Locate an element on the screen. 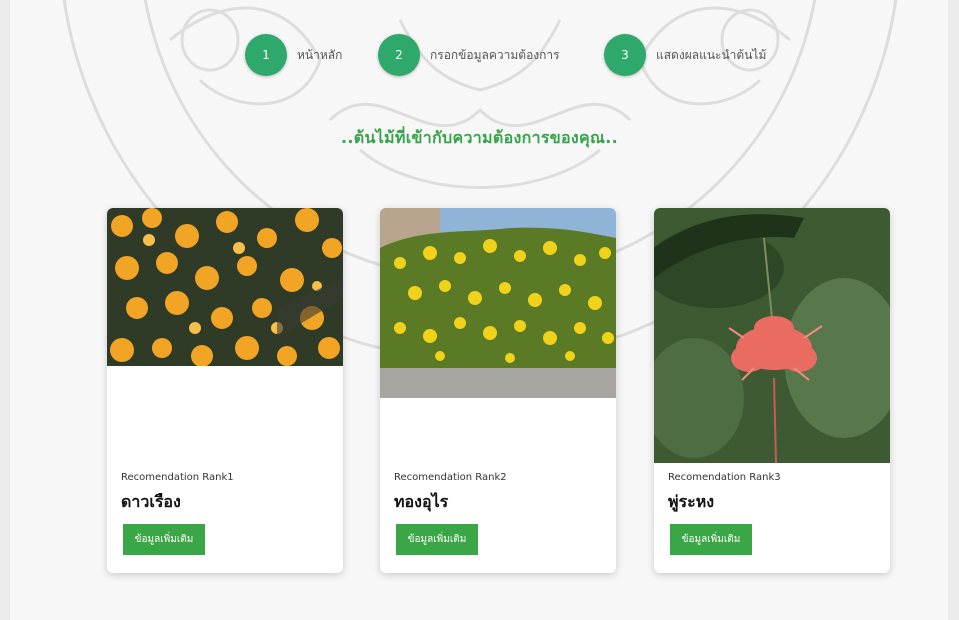  marigold-image is located at coordinates (225, 287).